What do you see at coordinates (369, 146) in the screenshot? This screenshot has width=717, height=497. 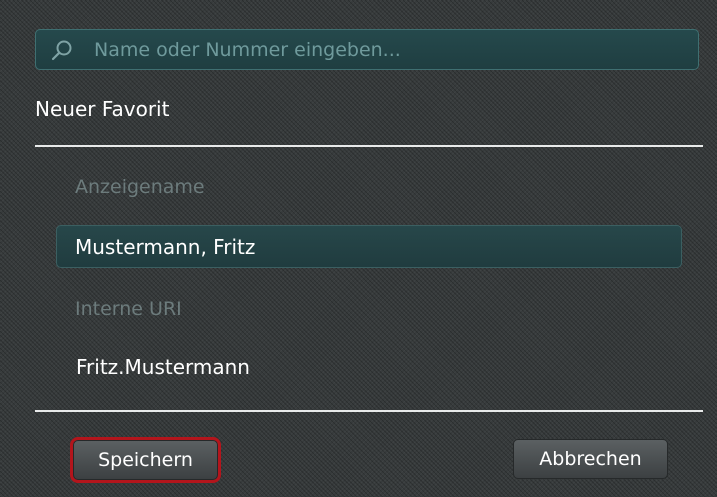 I see `divider-top` at bounding box center [369, 146].